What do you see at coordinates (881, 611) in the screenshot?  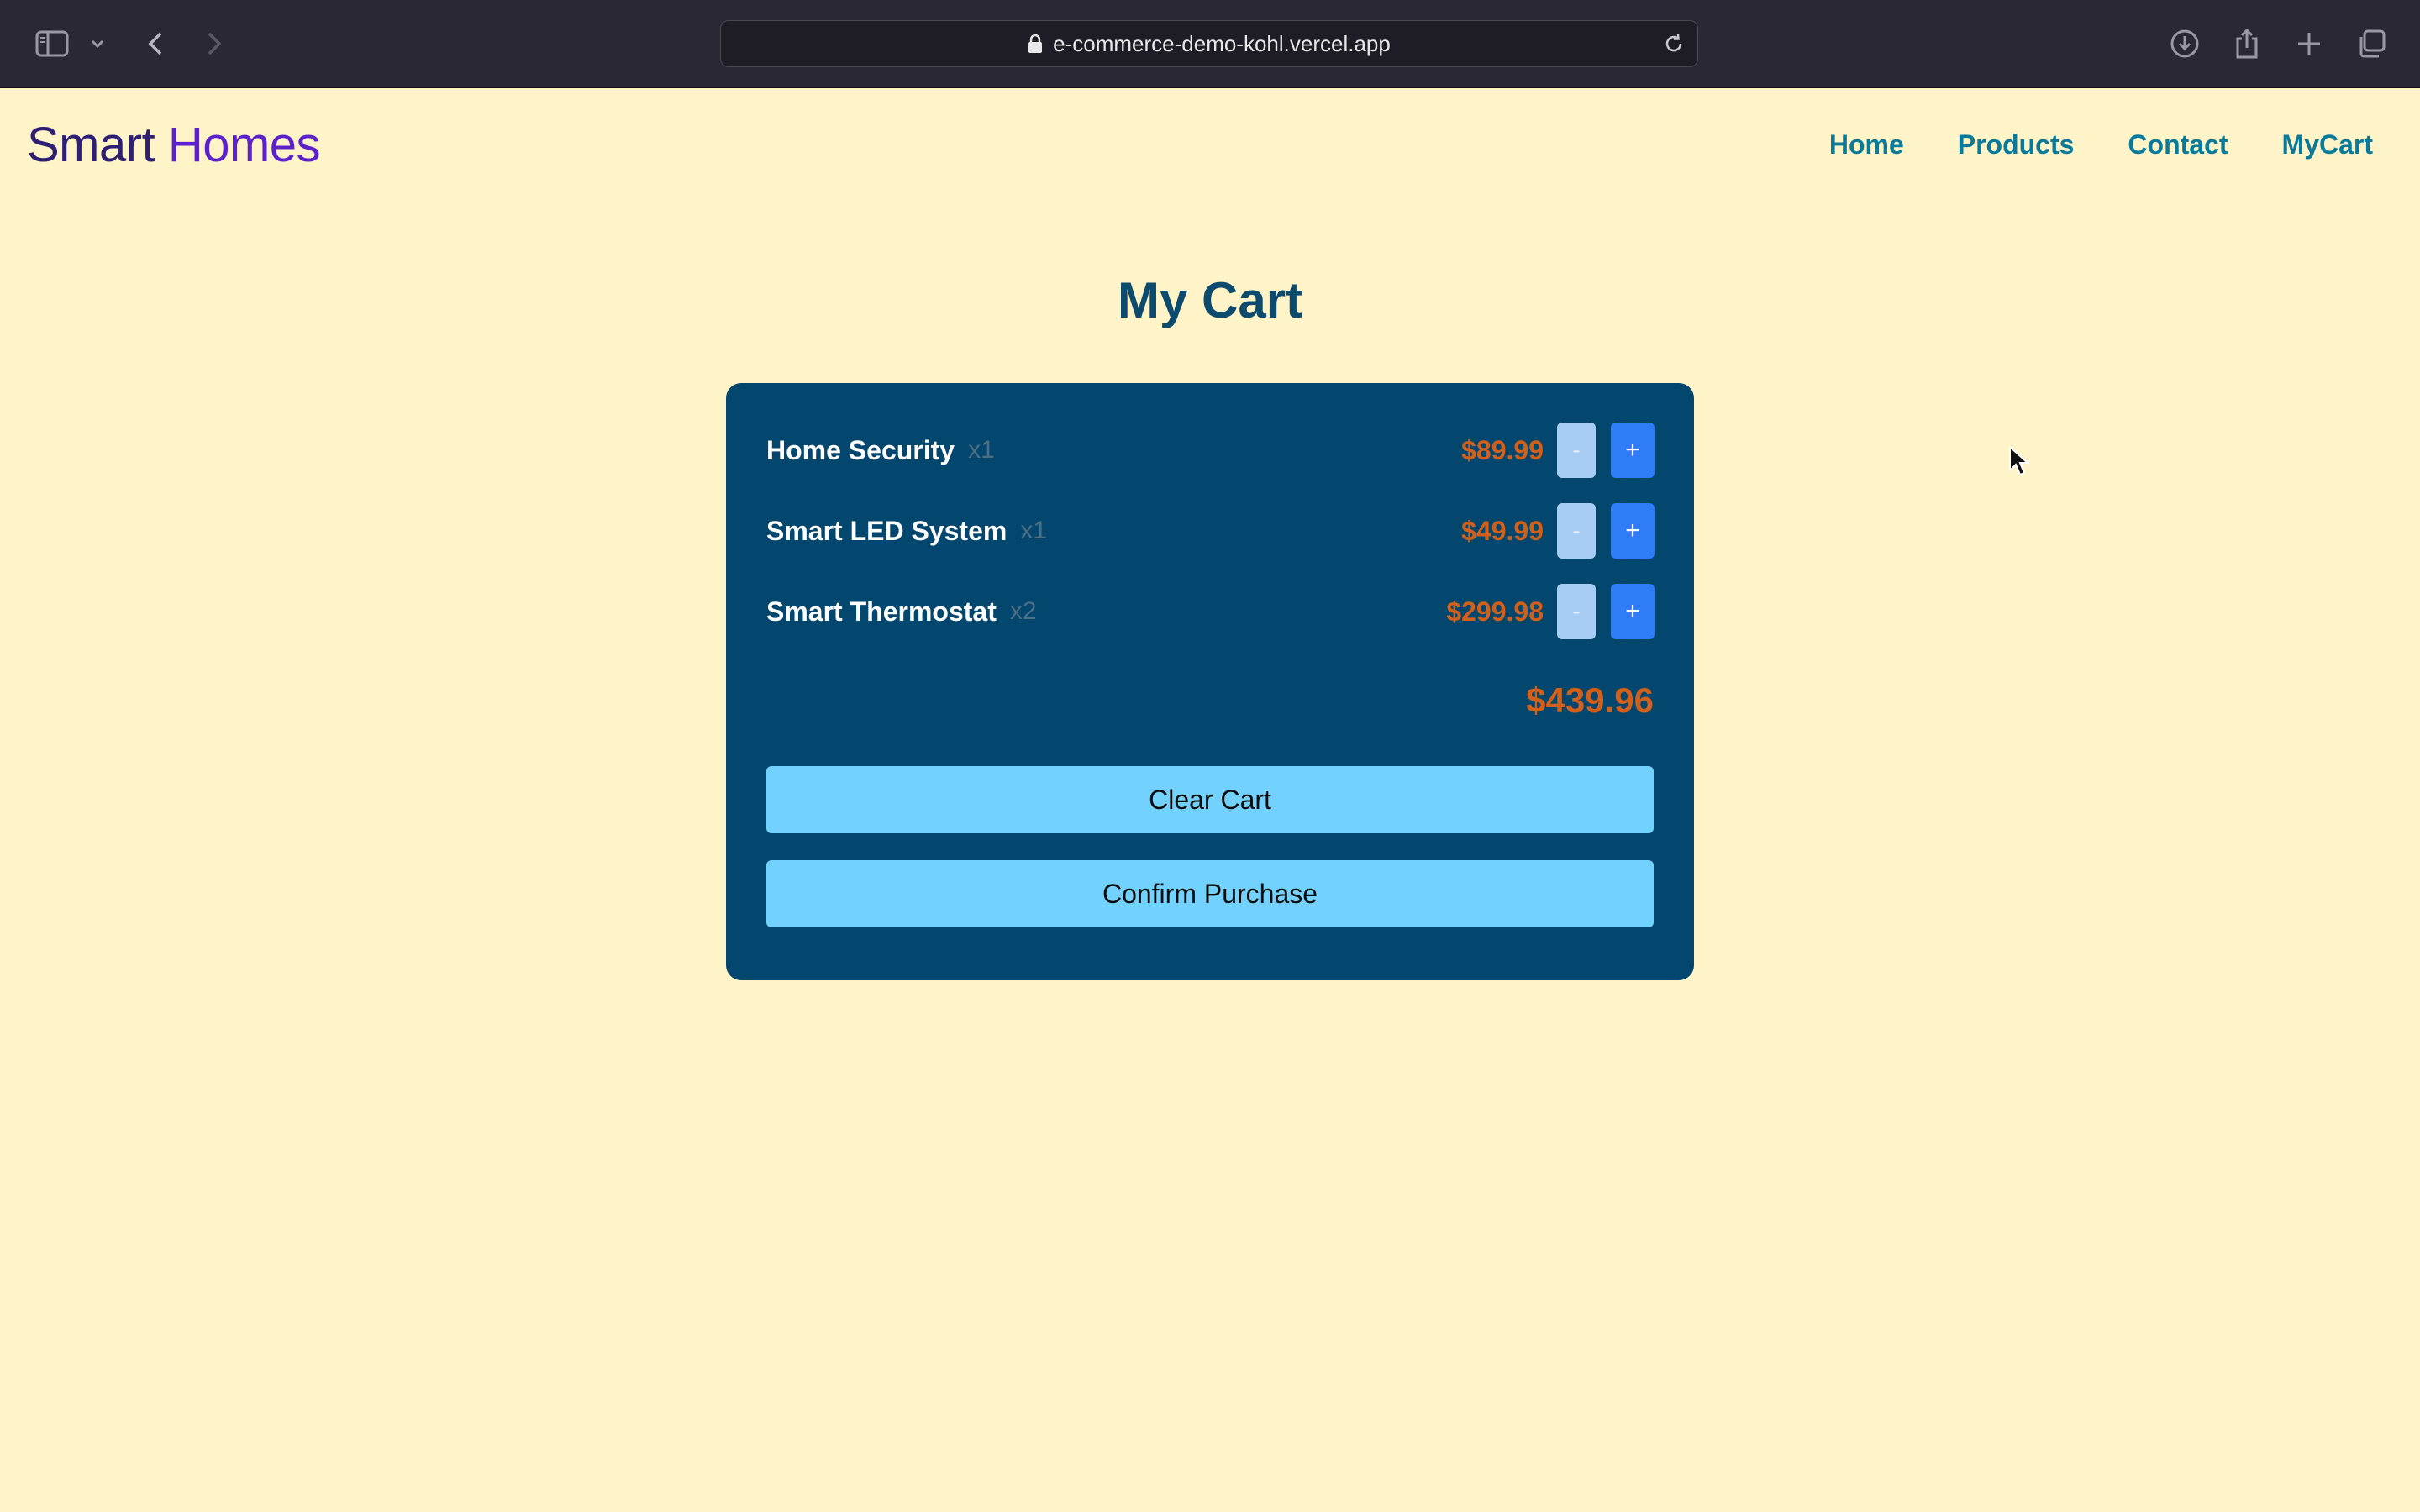 I see `cart-item-name: Smart Thermostat` at bounding box center [881, 611].